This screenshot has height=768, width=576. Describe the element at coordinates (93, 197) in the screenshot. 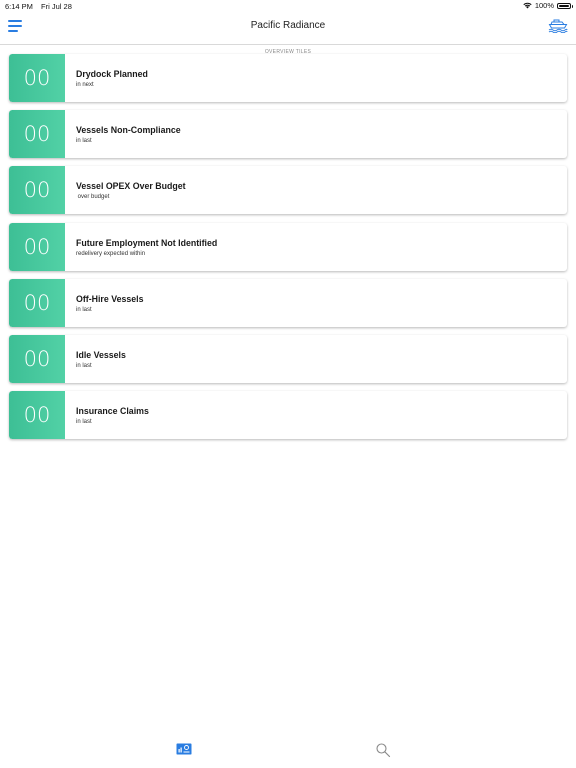

I see `tile-subtitle: over budget` at that location.